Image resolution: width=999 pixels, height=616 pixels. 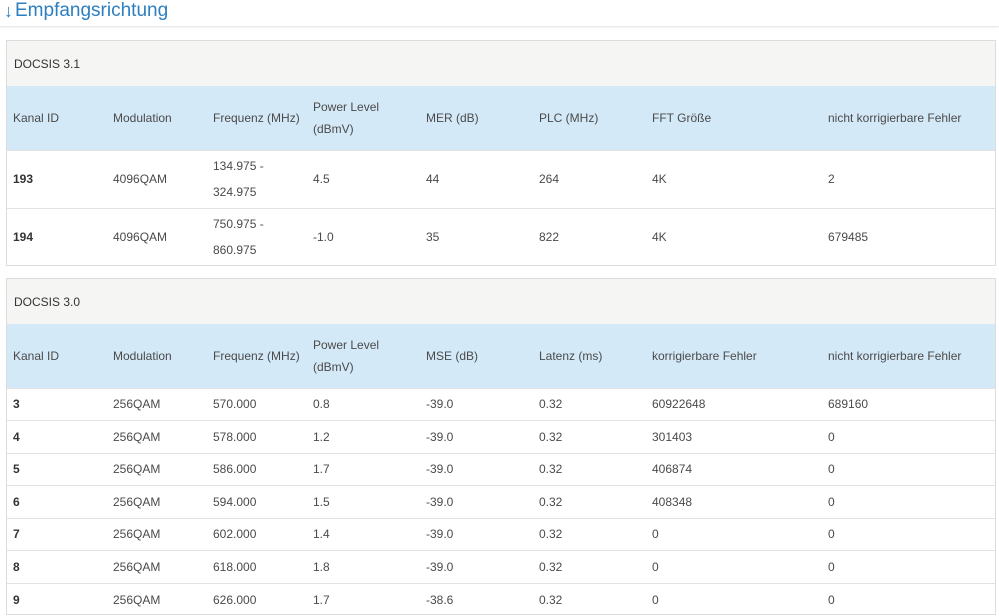 I want to click on cell-plc: 264, so click(x=589, y=178).